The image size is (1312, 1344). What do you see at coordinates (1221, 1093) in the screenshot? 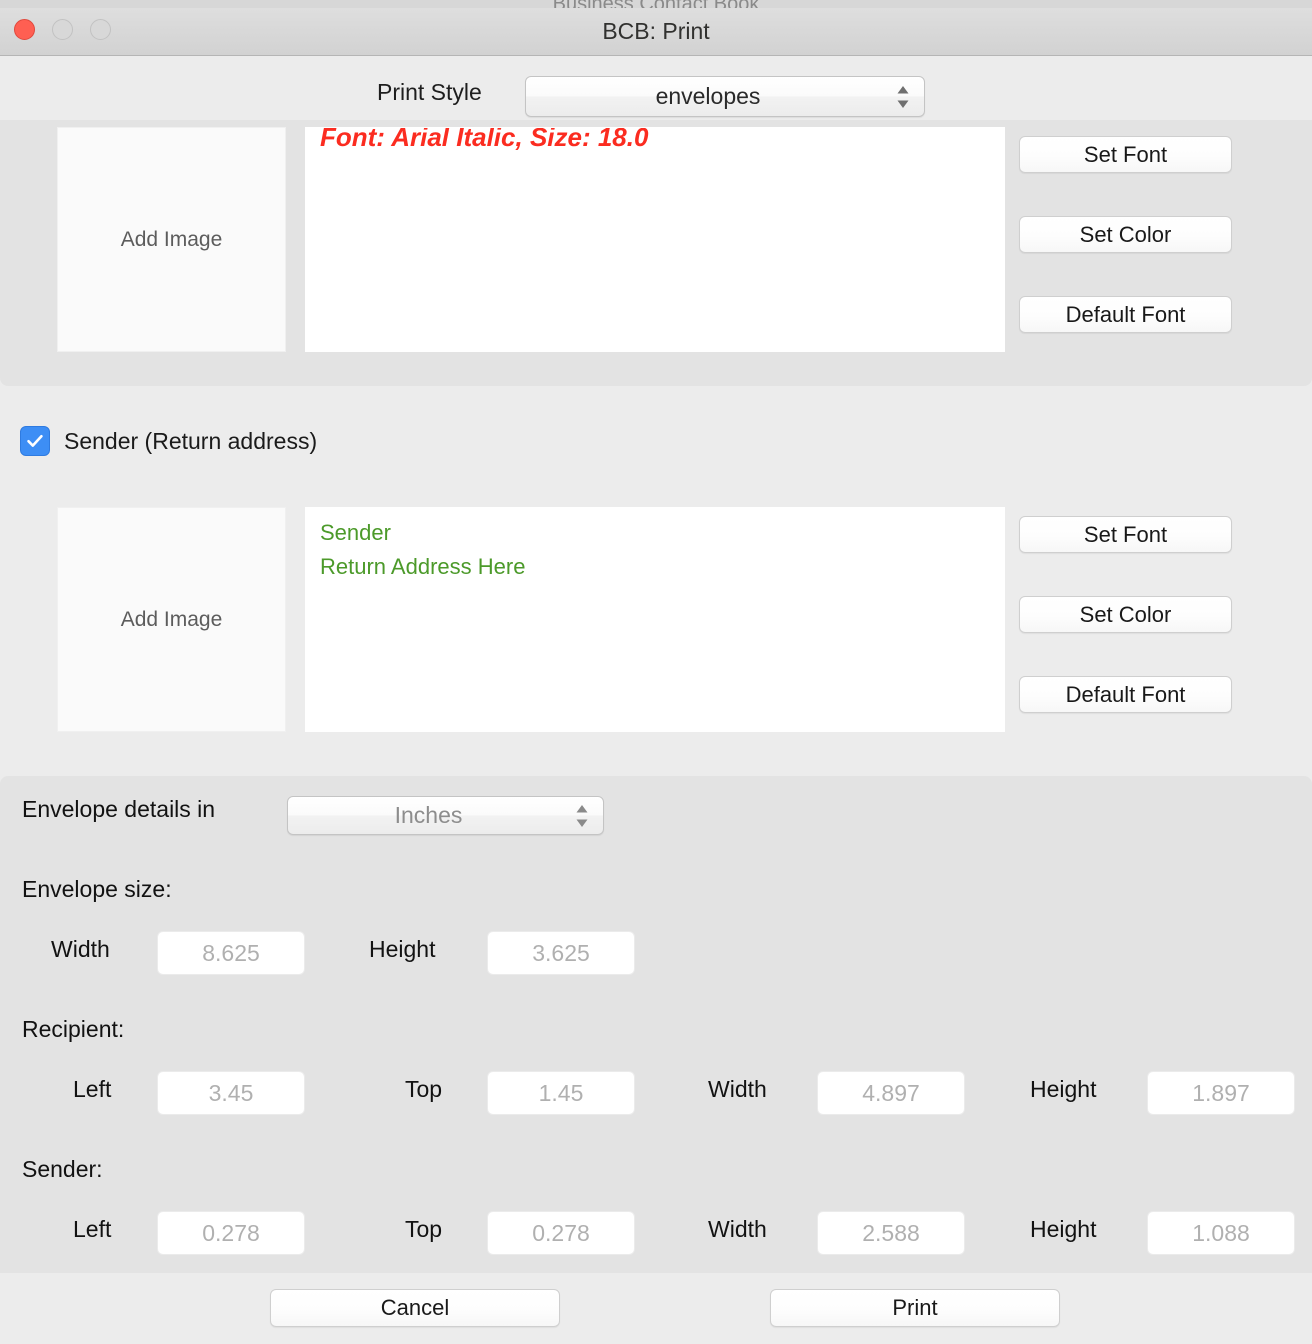
I see `recipient-height-input: 1.897` at bounding box center [1221, 1093].